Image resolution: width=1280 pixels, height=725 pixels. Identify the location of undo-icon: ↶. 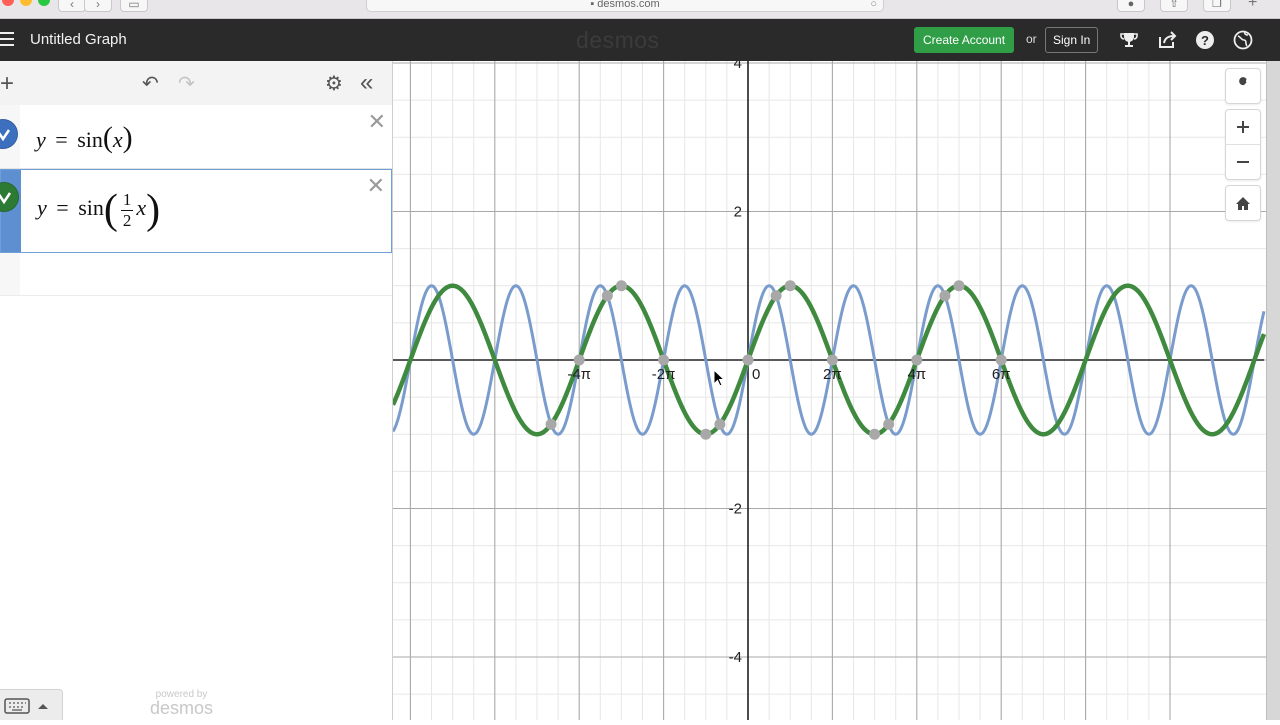
(150, 84).